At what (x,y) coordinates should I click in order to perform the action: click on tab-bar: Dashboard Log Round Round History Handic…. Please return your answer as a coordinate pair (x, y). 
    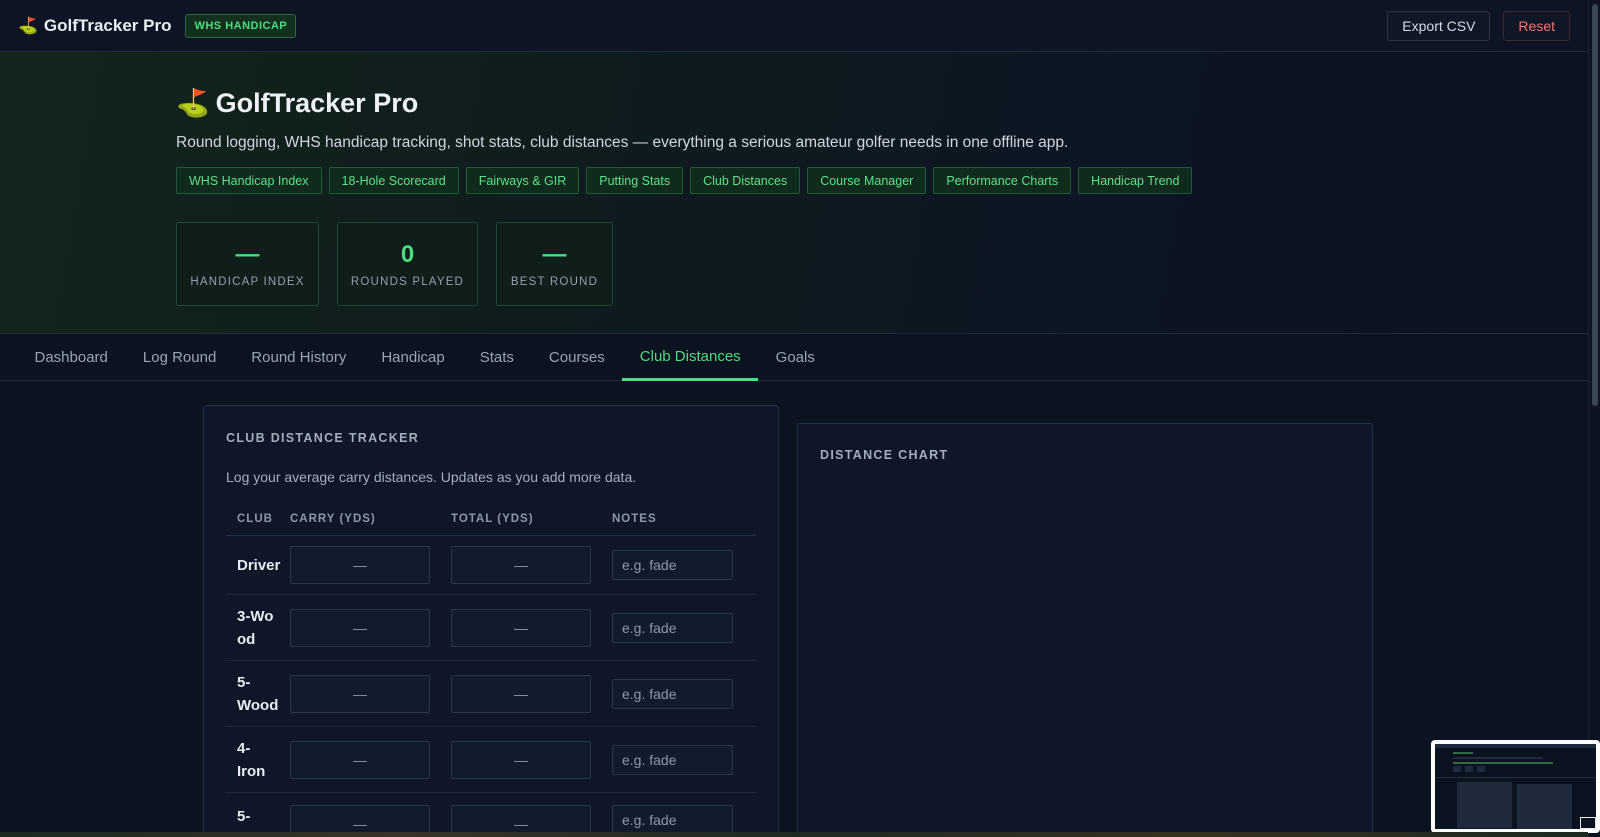
    Looking at the image, I should click on (794, 357).